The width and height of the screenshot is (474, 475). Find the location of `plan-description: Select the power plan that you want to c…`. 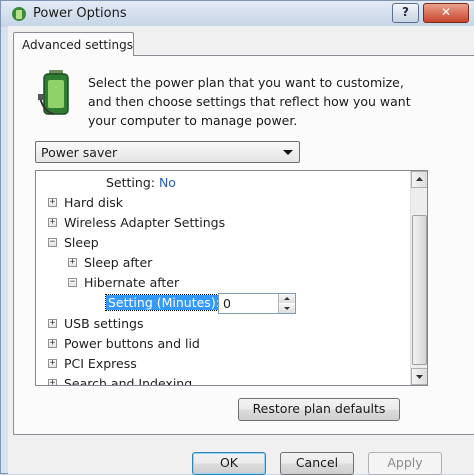

plan-description: Select the power plan that you want to c… is located at coordinates (249, 101).